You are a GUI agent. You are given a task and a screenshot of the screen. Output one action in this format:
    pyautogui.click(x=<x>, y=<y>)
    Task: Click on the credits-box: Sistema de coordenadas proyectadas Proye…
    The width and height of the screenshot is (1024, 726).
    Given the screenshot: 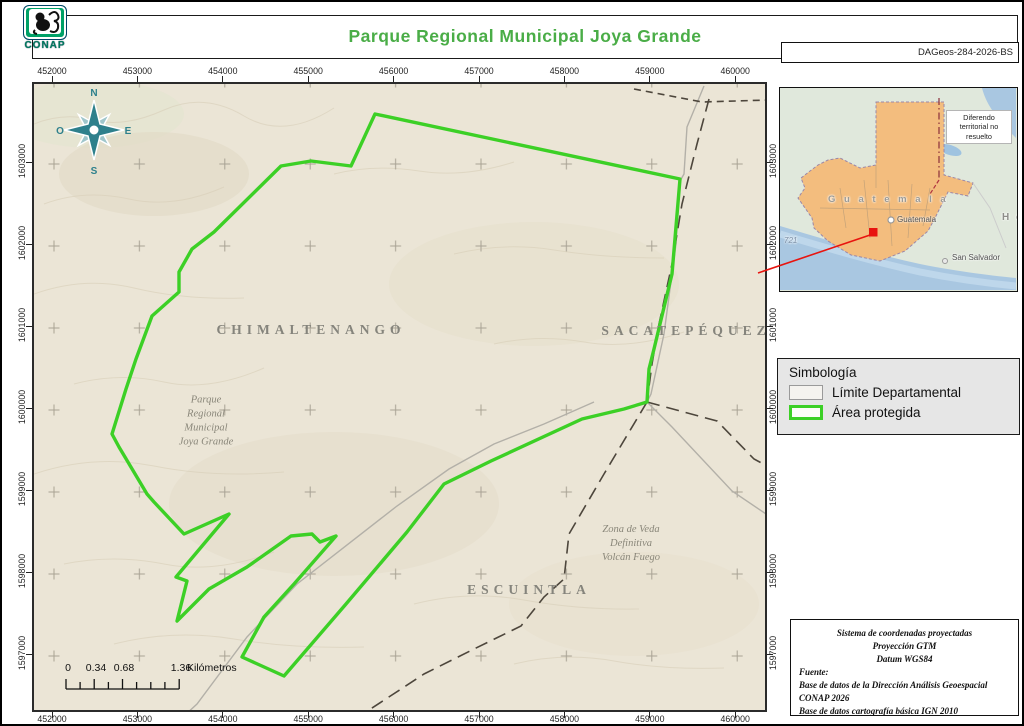 What is the action you would take?
    pyautogui.click(x=904, y=667)
    